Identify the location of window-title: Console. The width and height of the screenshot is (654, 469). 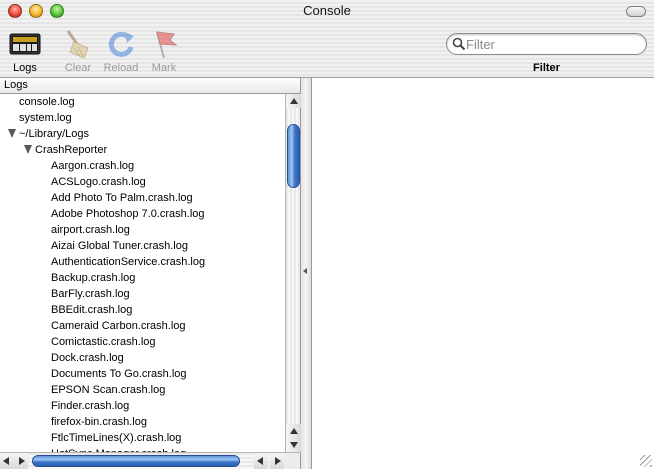
(327, 10).